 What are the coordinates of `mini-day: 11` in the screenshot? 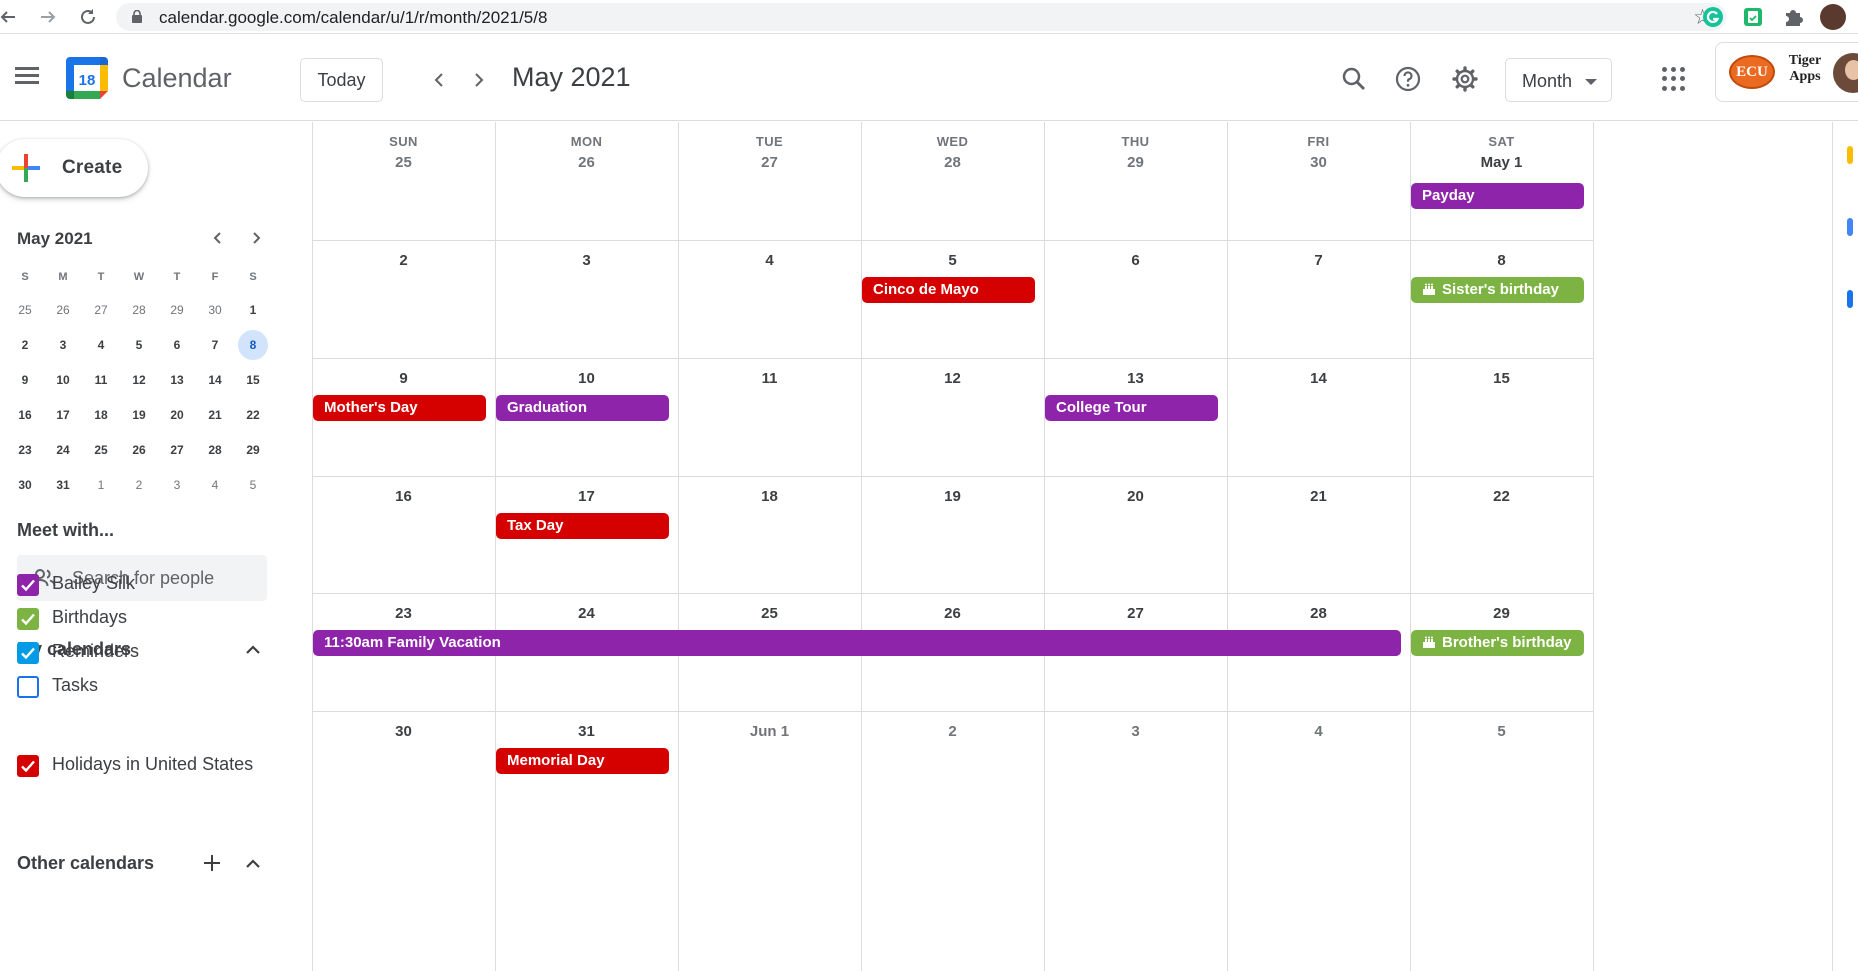 It's located at (101, 380).